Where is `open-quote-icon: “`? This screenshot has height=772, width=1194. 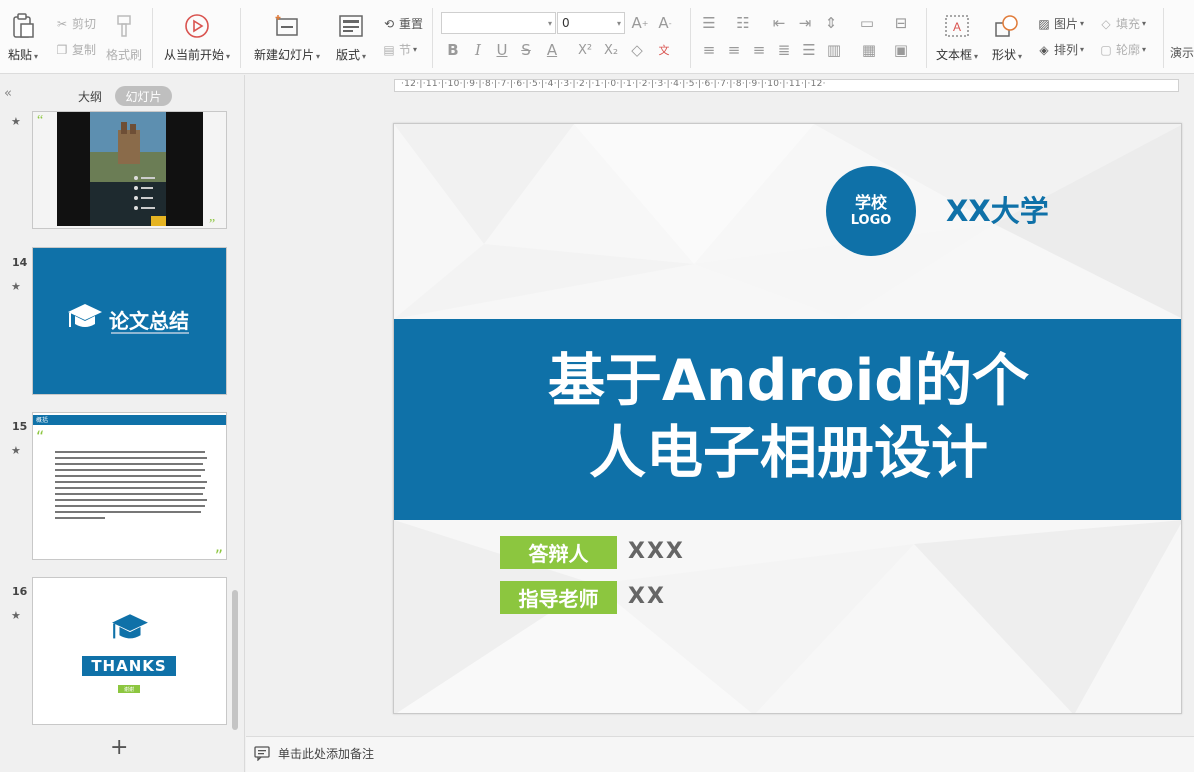
open-quote-icon: “ is located at coordinates (40, 436).